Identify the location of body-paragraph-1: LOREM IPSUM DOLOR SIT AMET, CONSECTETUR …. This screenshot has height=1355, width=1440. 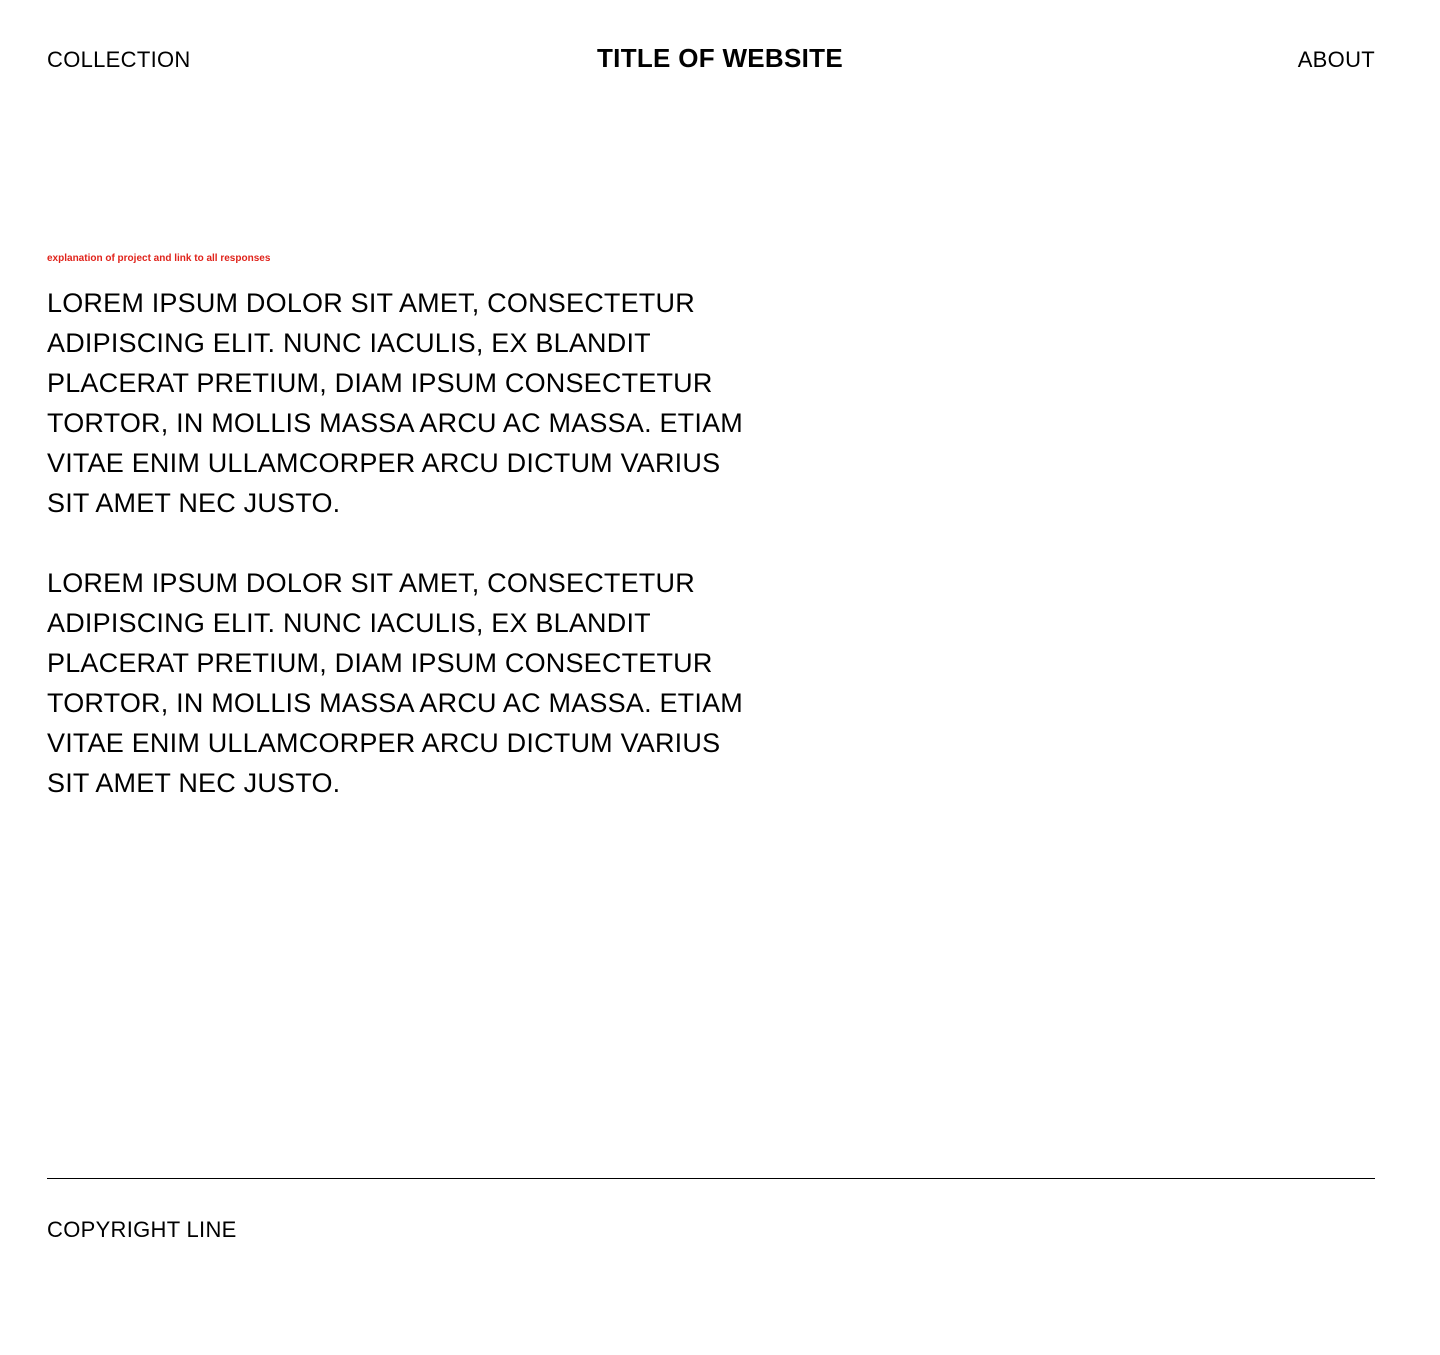
(395, 403).